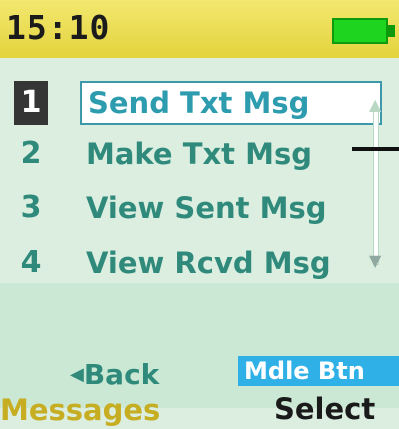 The height and width of the screenshot is (429, 399). Describe the element at coordinates (80, 410) in the screenshot. I see `left-softkey-messages: Messages` at that location.